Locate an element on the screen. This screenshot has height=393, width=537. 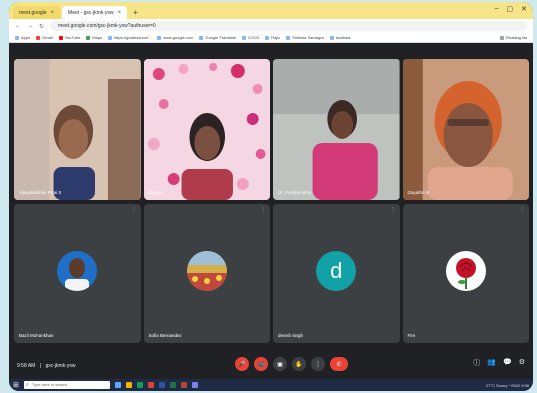
bookmark-item: Apps is located at coordinates (22, 37).